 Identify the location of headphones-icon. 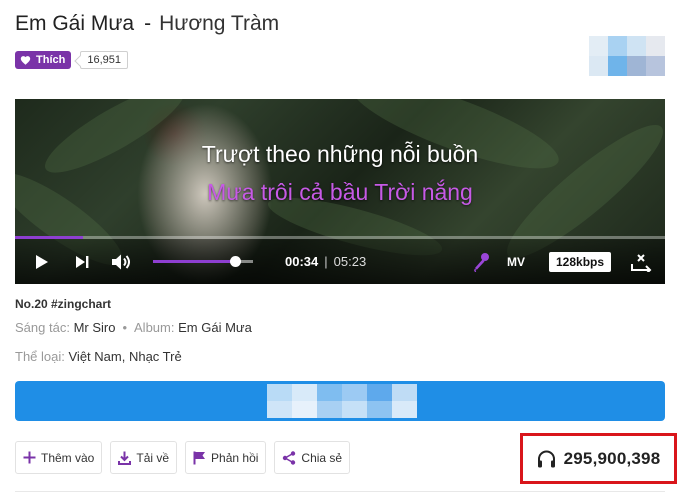
(546, 458).